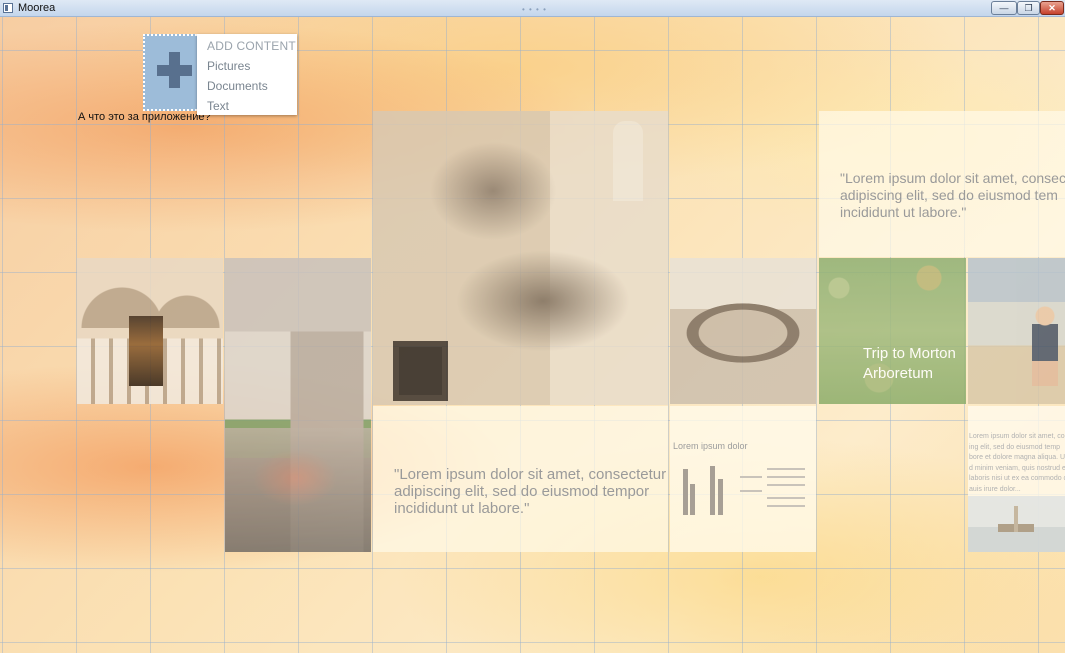 The width and height of the screenshot is (1065, 653). I want to click on add-content-button, so click(170, 72).